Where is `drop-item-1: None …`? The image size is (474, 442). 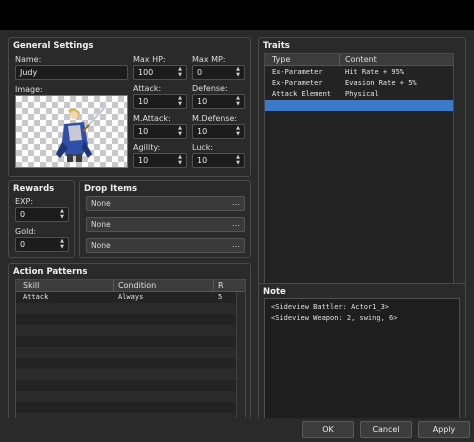
drop-item-1: None … is located at coordinates (165, 203).